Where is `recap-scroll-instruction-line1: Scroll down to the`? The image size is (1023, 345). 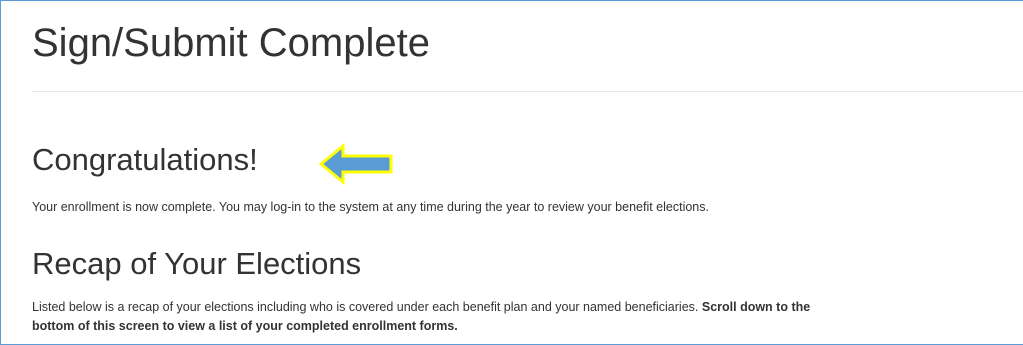 recap-scroll-instruction-line1: Scroll down to the is located at coordinates (756, 307).